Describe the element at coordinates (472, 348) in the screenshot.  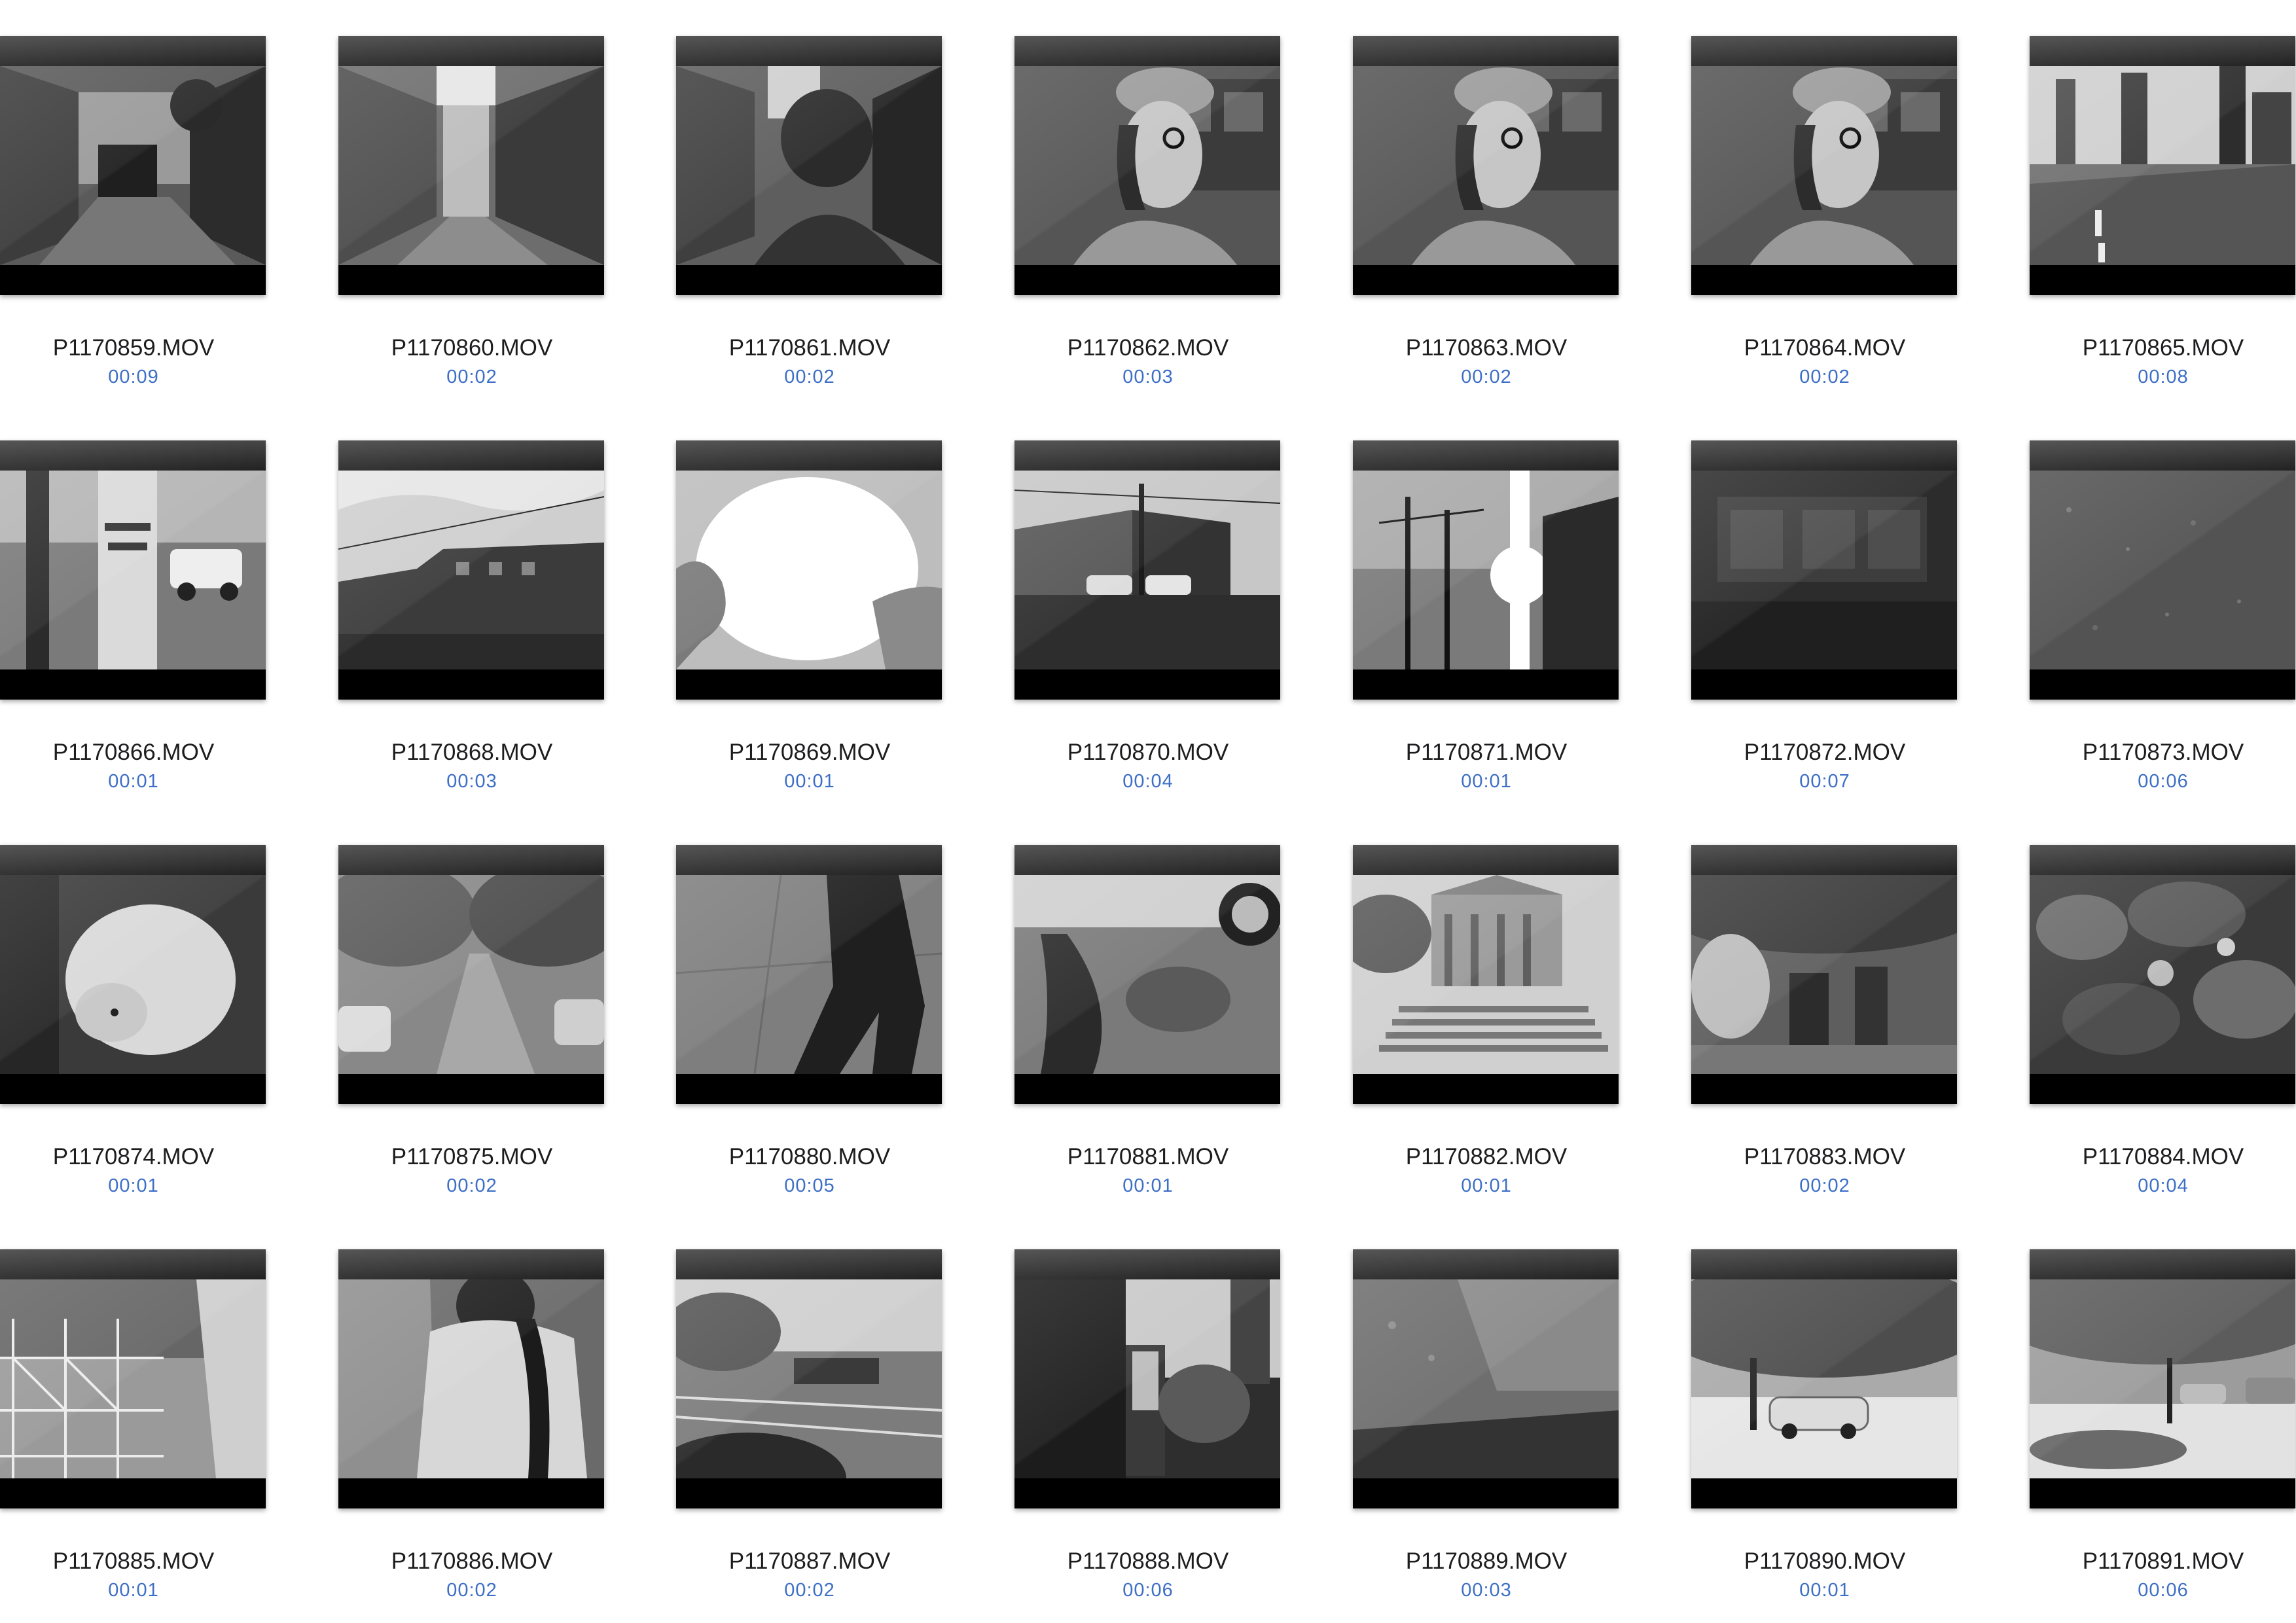
I see `clip-filename: P1170860.MOV` at that location.